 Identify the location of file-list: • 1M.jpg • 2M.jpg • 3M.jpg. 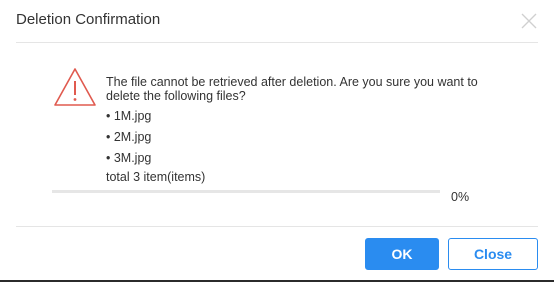
(128, 139).